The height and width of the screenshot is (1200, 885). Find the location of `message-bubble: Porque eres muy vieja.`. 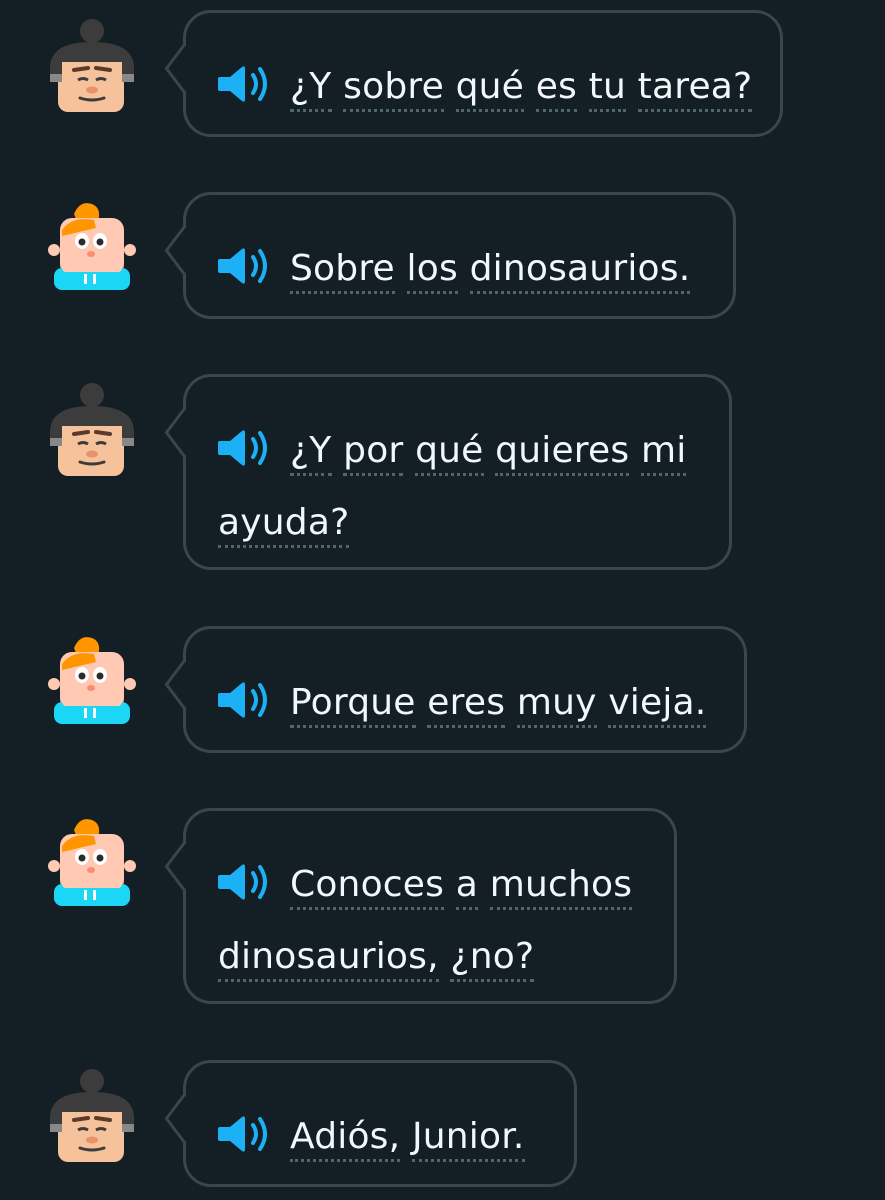

message-bubble: Porque eres muy vieja. is located at coordinates (455, 689).